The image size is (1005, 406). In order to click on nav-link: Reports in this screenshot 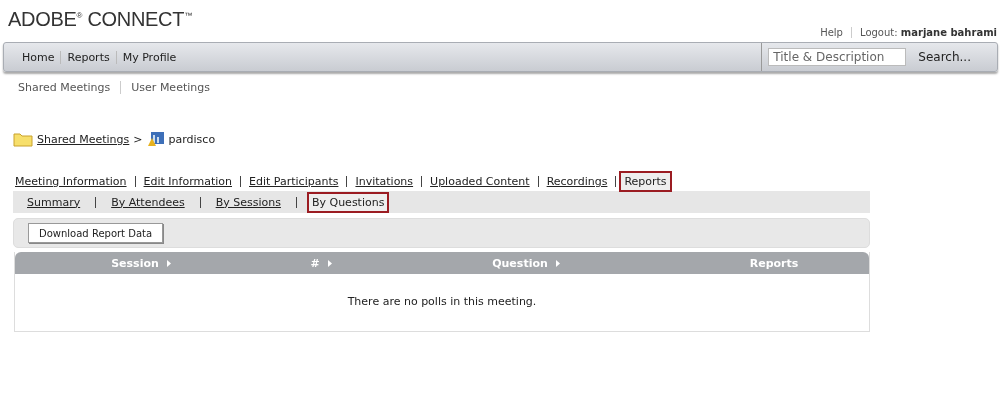, I will do `click(88, 57)`.